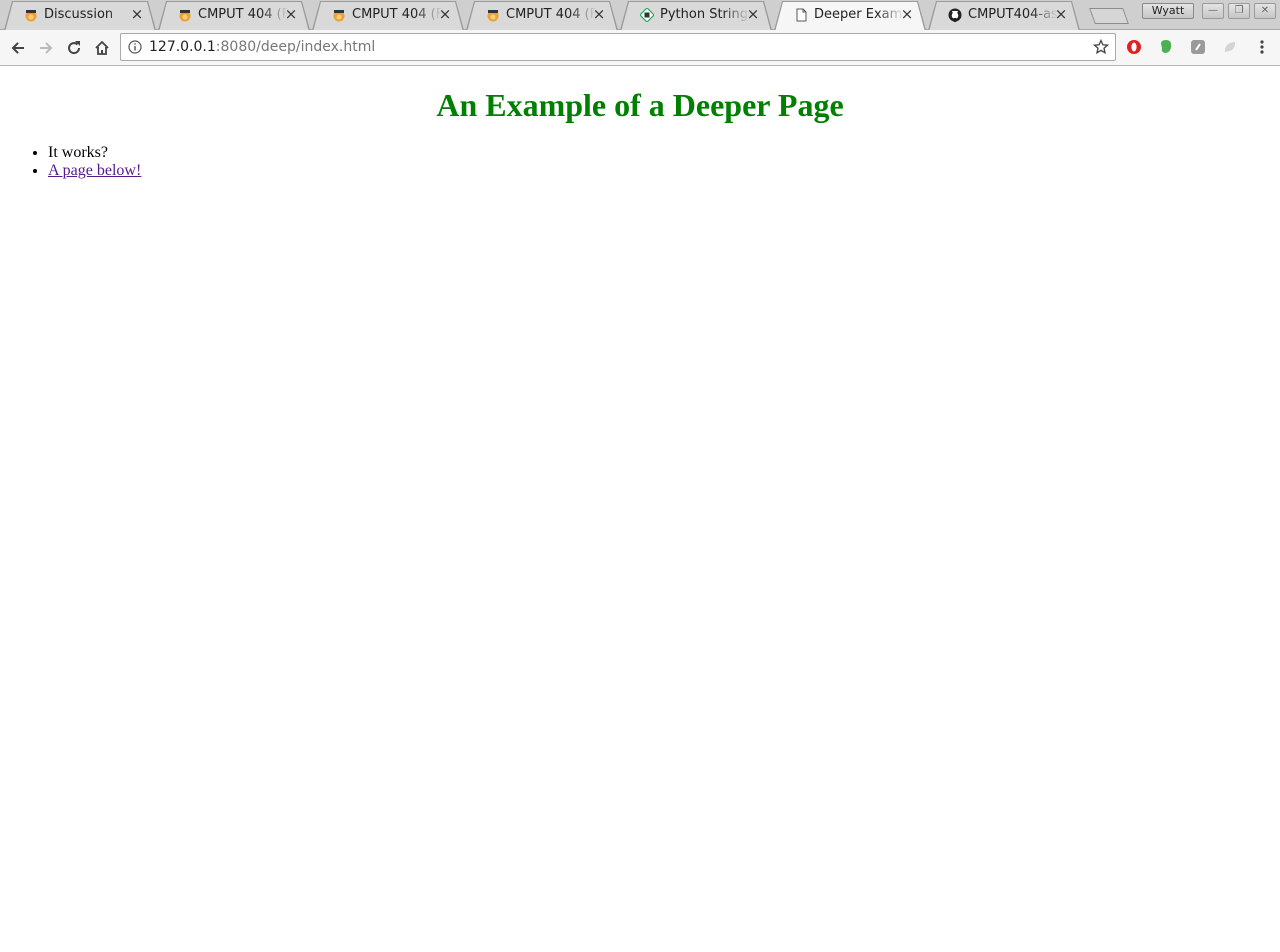  What do you see at coordinates (1265, 11) in the screenshot?
I see `close-window-button: ✕` at bounding box center [1265, 11].